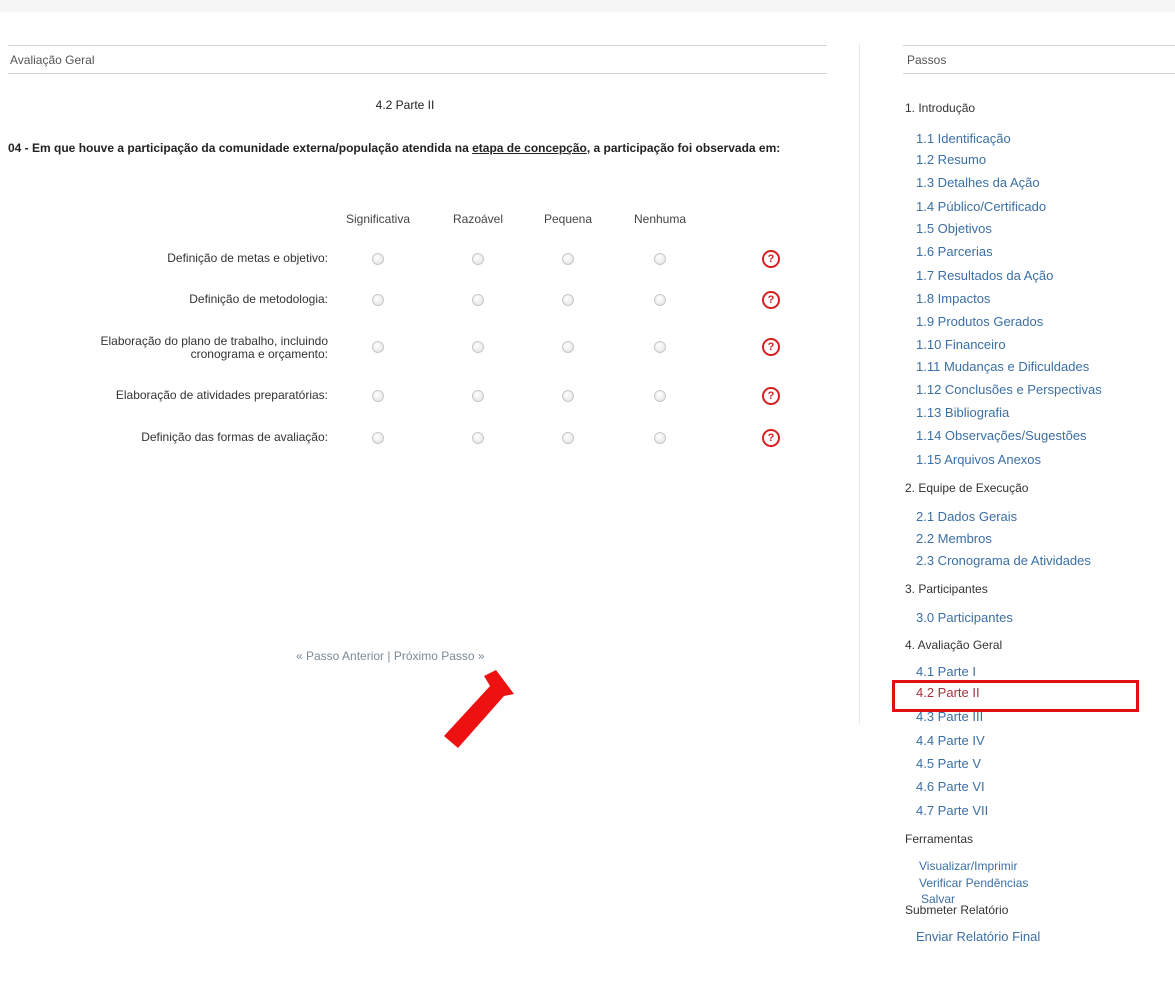 The width and height of the screenshot is (1175, 1000). I want to click on row-label-line: Definição das formas de avaliação:, so click(234, 437).